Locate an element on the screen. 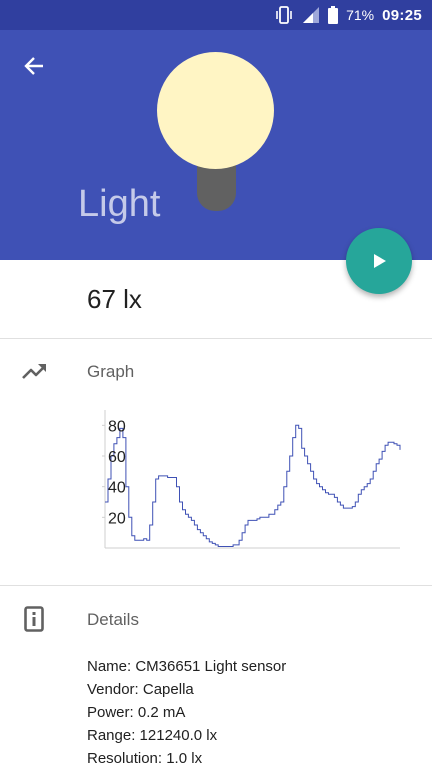 The image size is (432, 770). graph-label: Graph is located at coordinates (111, 371).